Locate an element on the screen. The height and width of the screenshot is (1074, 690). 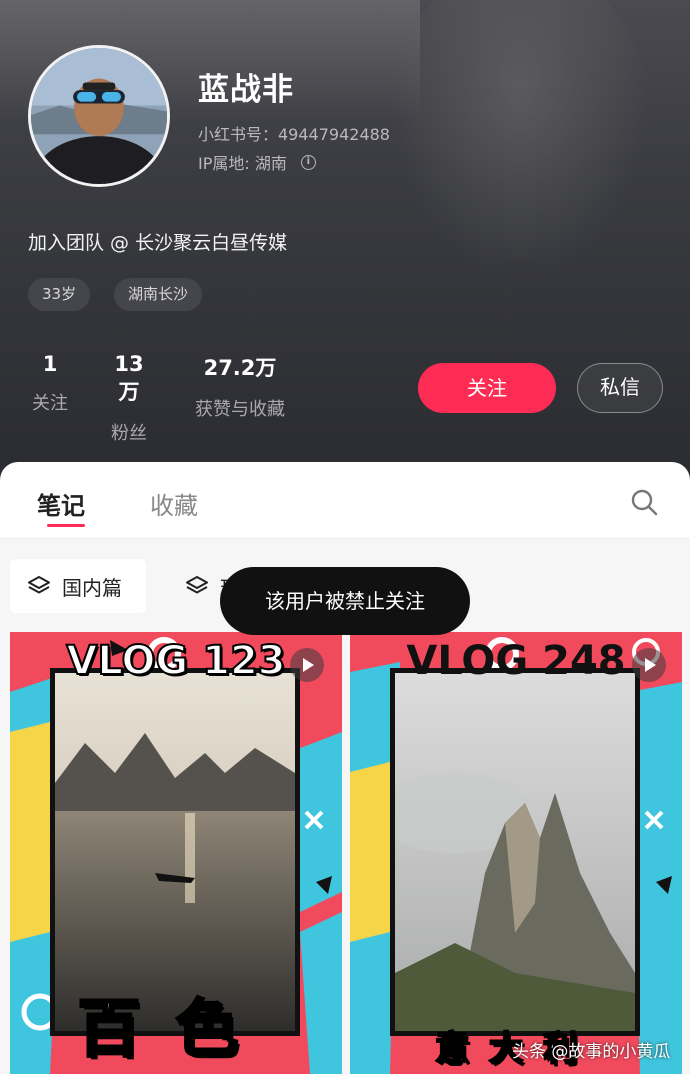
avatar-image is located at coordinates (99, 116).